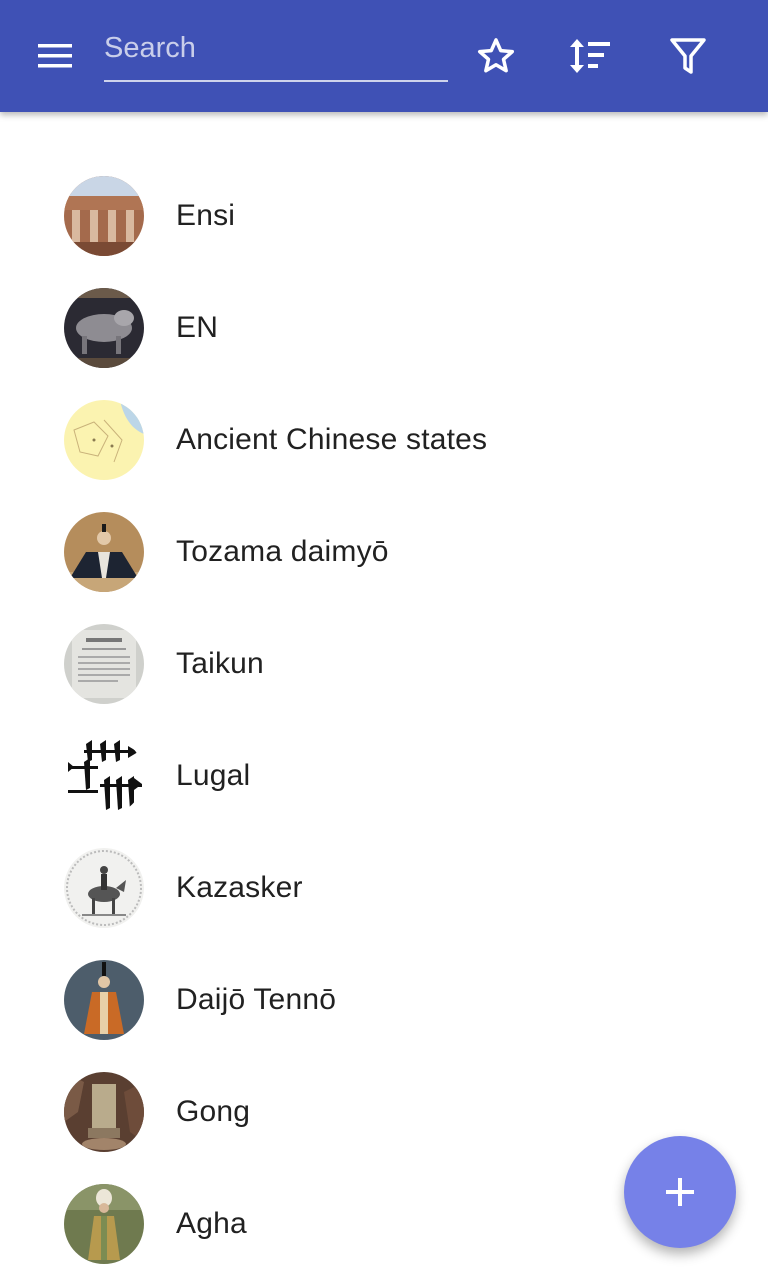 The width and height of the screenshot is (768, 1280). What do you see at coordinates (104, 1224) in the screenshot?
I see `ottoman-figure-image` at bounding box center [104, 1224].